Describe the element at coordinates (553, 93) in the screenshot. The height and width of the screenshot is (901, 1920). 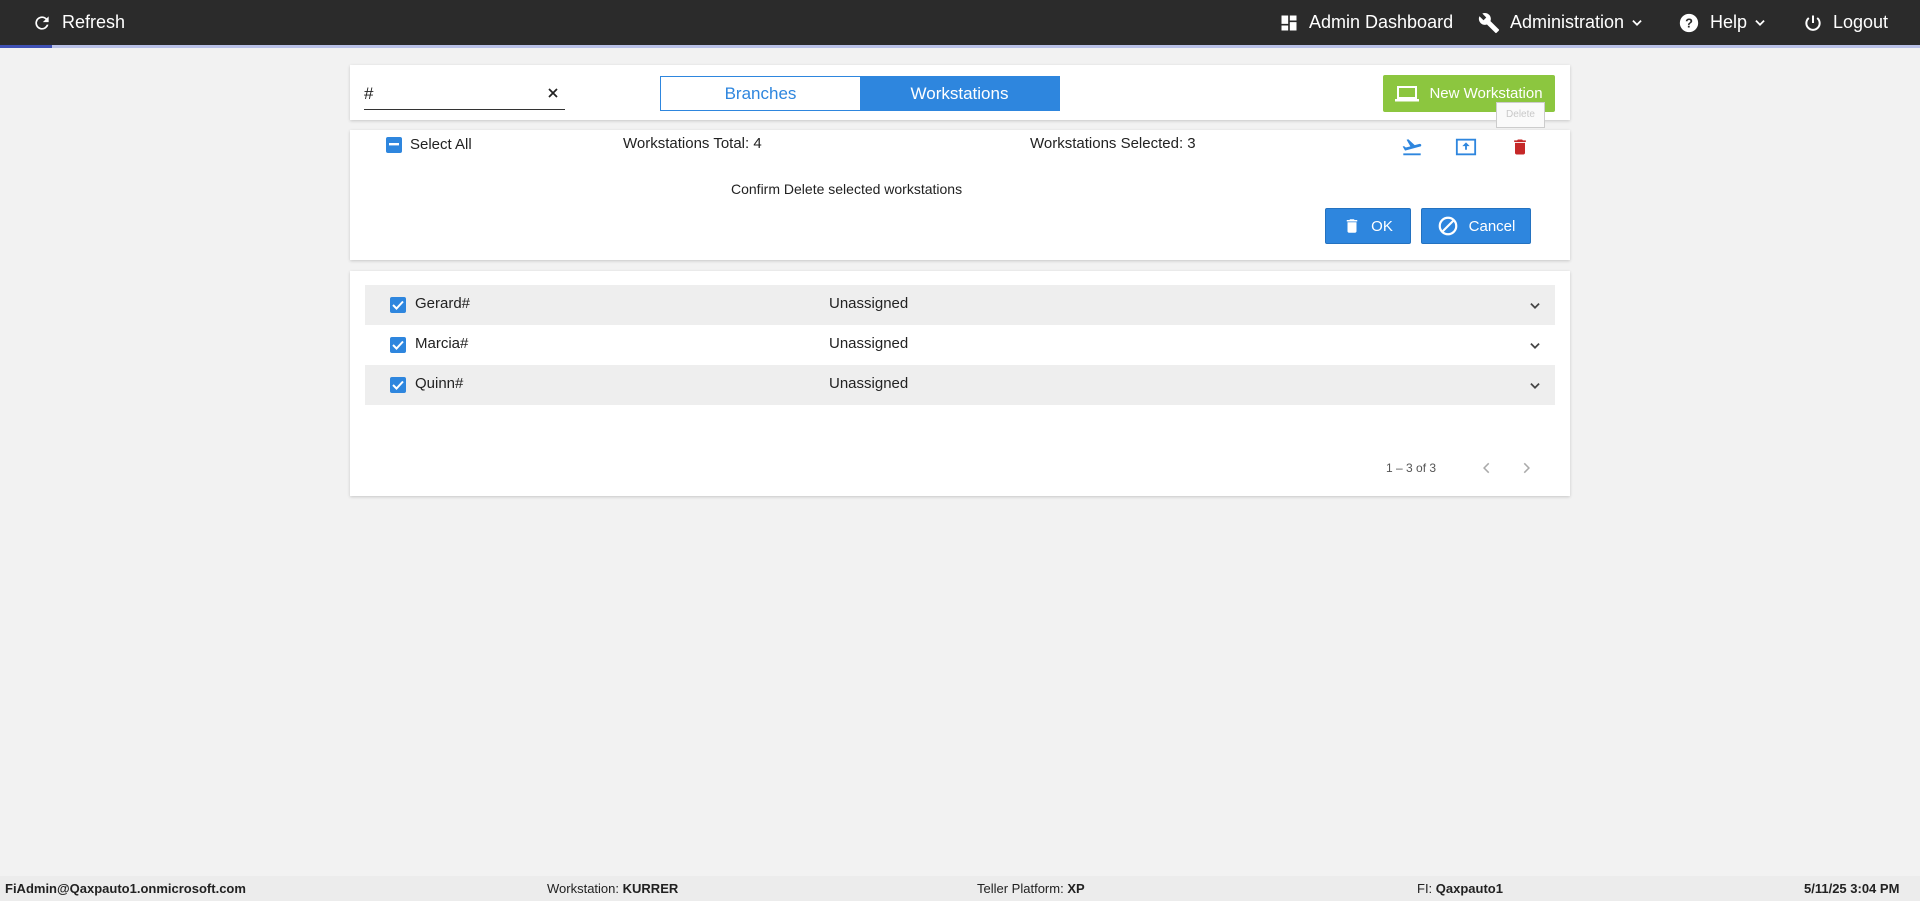
I see `close-icon` at that location.